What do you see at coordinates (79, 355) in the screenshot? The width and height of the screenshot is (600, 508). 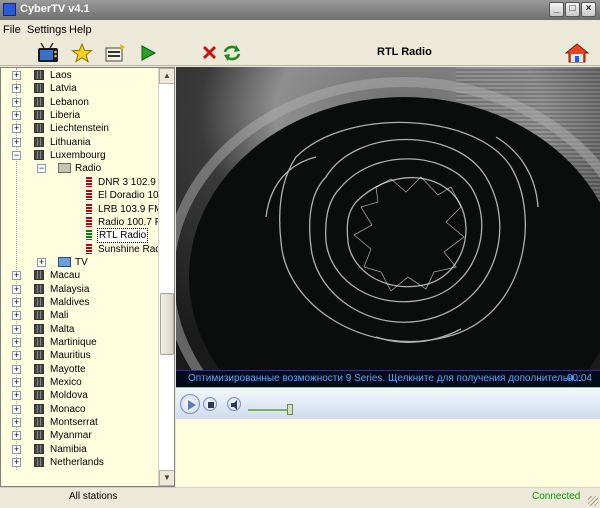 I see `tree-country-item: + Mauritius` at bounding box center [79, 355].